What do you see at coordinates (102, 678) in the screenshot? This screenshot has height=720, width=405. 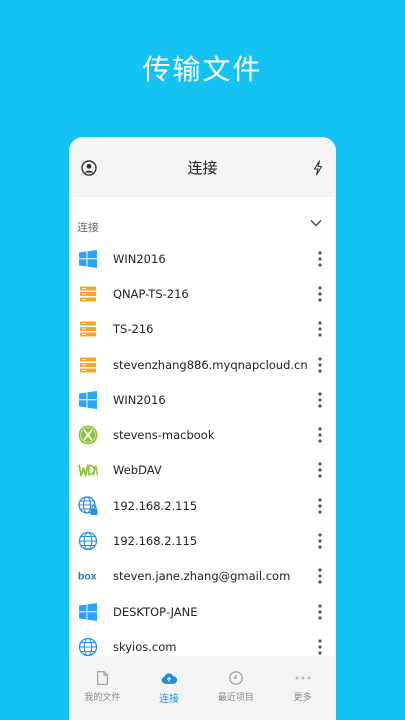 I see `document-icon` at bounding box center [102, 678].